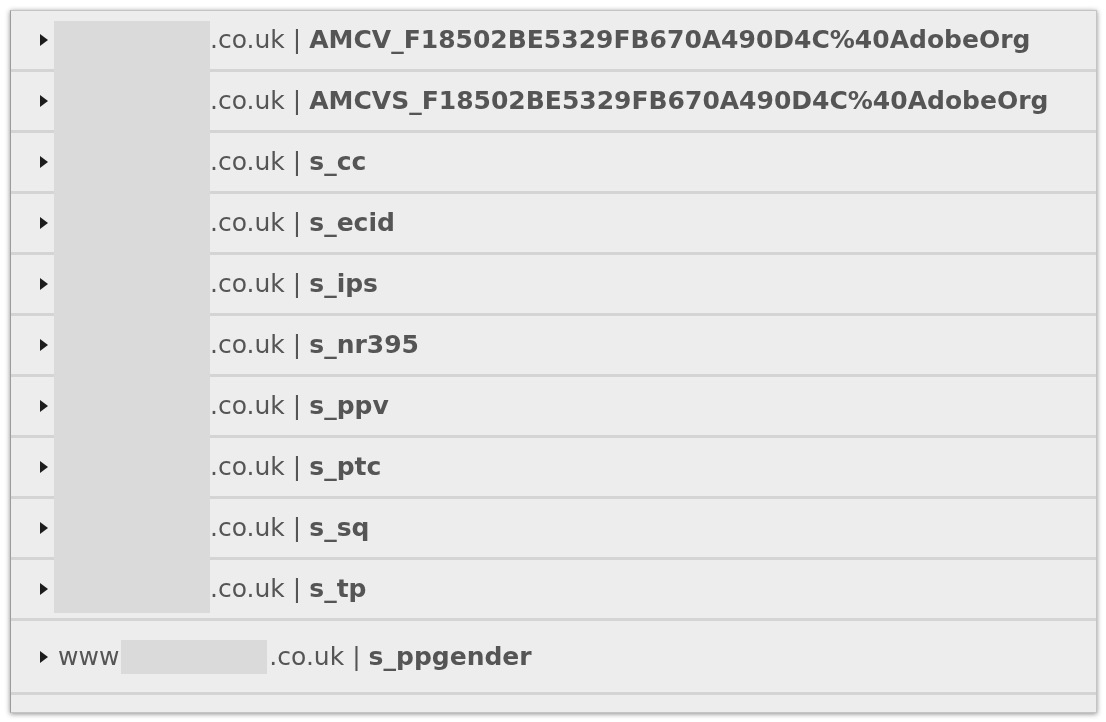 Image resolution: width=1106 pixels, height=722 pixels. Describe the element at coordinates (553, 224) in the screenshot. I see `cookie-row: .co.uk | s_ecid` at that location.